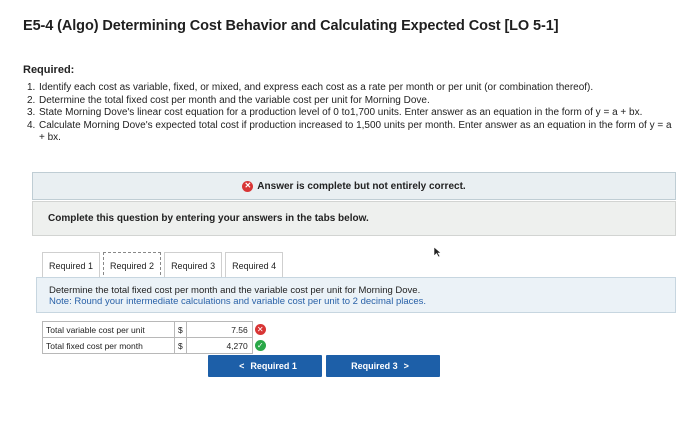 The height and width of the screenshot is (435, 700). What do you see at coordinates (193, 266) in the screenshot?
I see `tab-required-3: Required 3` at bounding box center [193, 266].